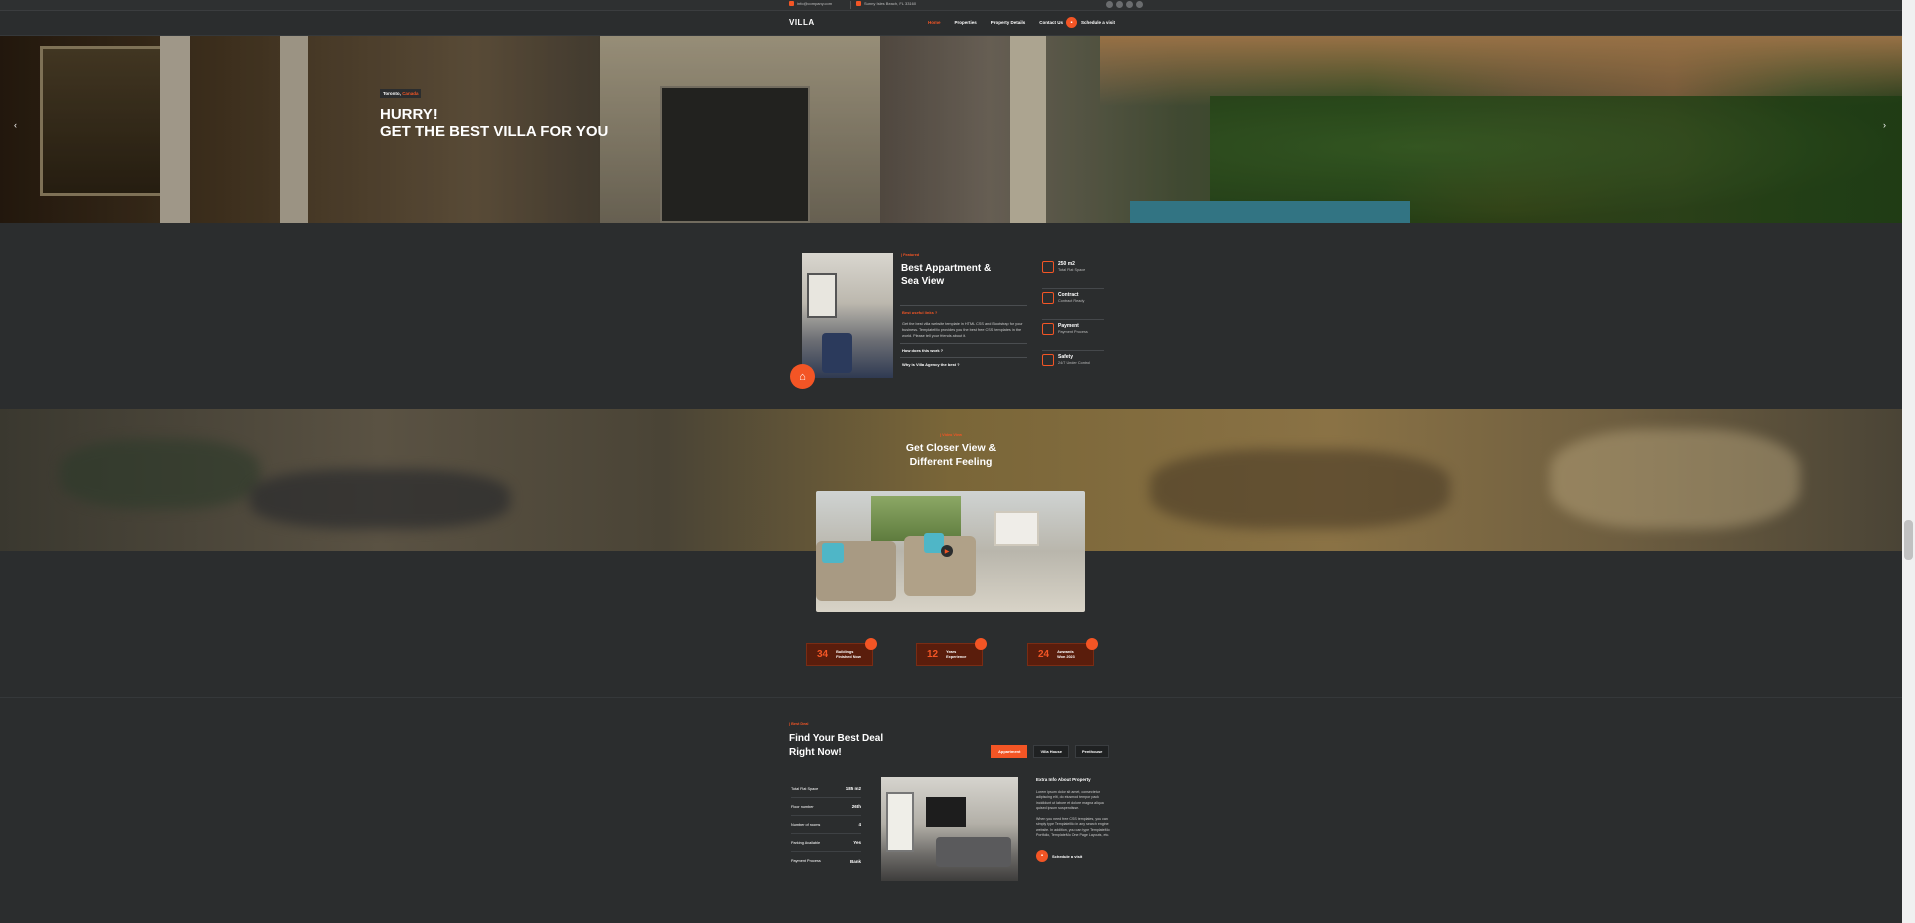  I want to click on scrollbar-thumb, so click(1908, 540).